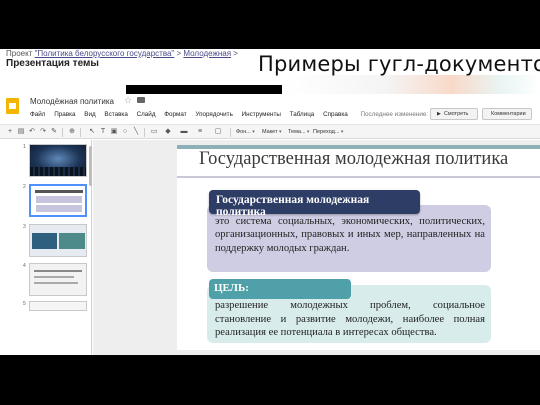 This screenshot has height=405, width=540. What do you see at coordinates (115, 114) in the screenshot?
I see `menu-insert: Вставка` at bounding box center [115, 114].